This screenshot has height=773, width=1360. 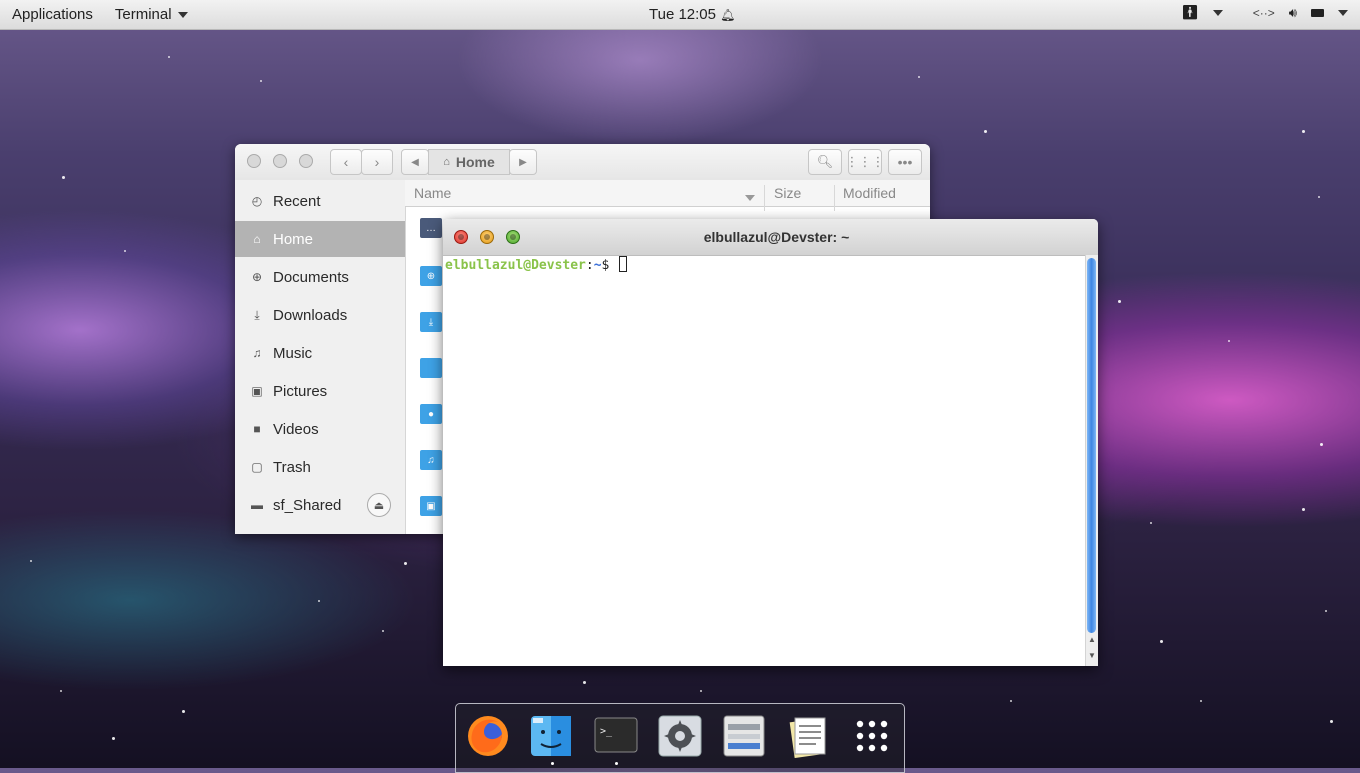 I want to click on terminal-titlebar: elbullazul@Devster: ~, so click(x=770, y=237).